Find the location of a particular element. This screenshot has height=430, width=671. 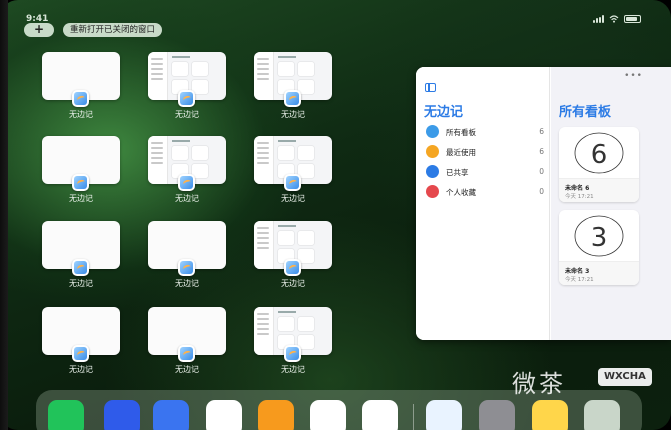

board-card: 6 未命名 6 今天 17:21 is located at coordinates (599, 164).